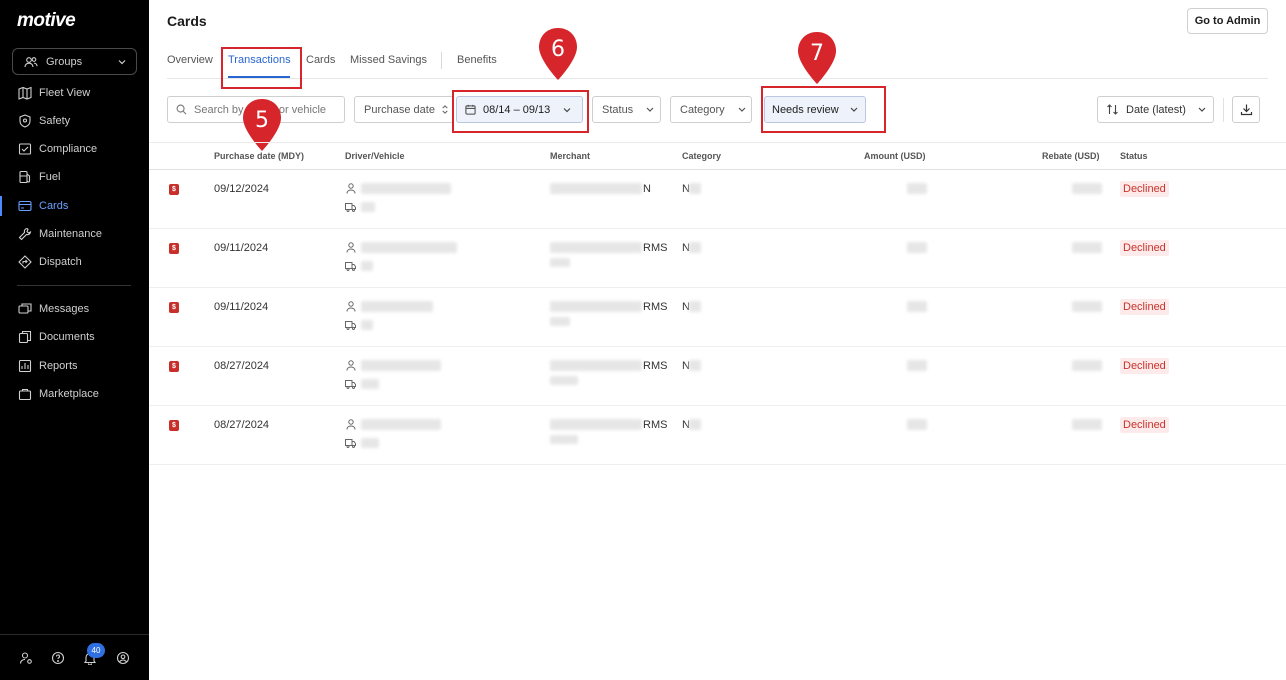 The image size is (1286, 680). I want to click on sidebar-item-documents: Documents, so click(74, 337).